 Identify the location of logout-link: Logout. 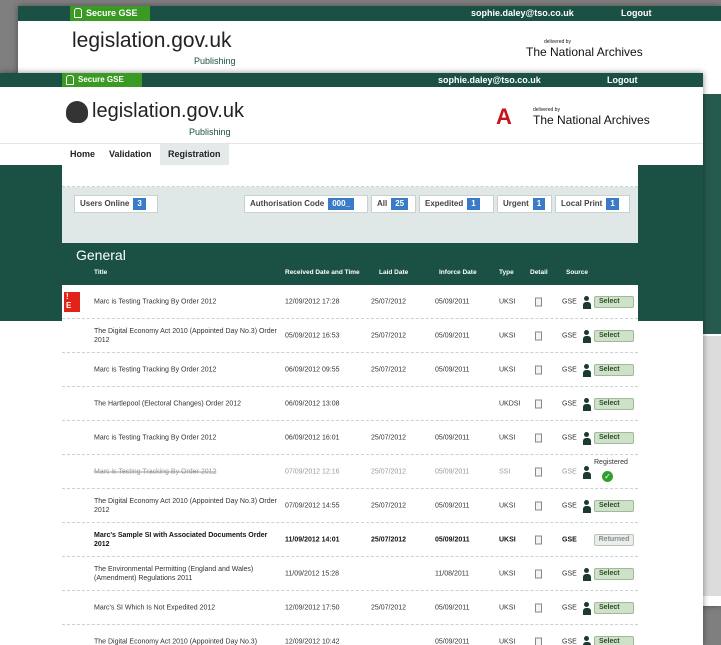
(622, 80).